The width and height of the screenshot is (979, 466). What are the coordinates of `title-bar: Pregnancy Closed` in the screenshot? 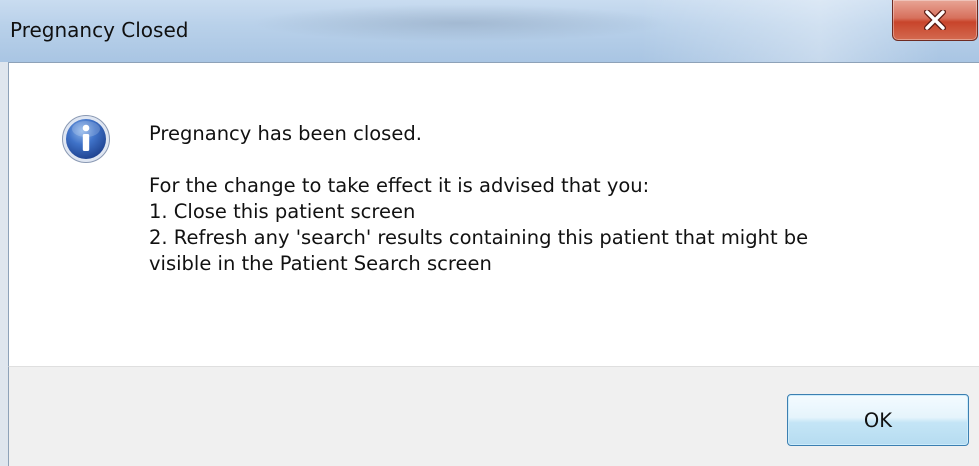 It's located at (489, 31).